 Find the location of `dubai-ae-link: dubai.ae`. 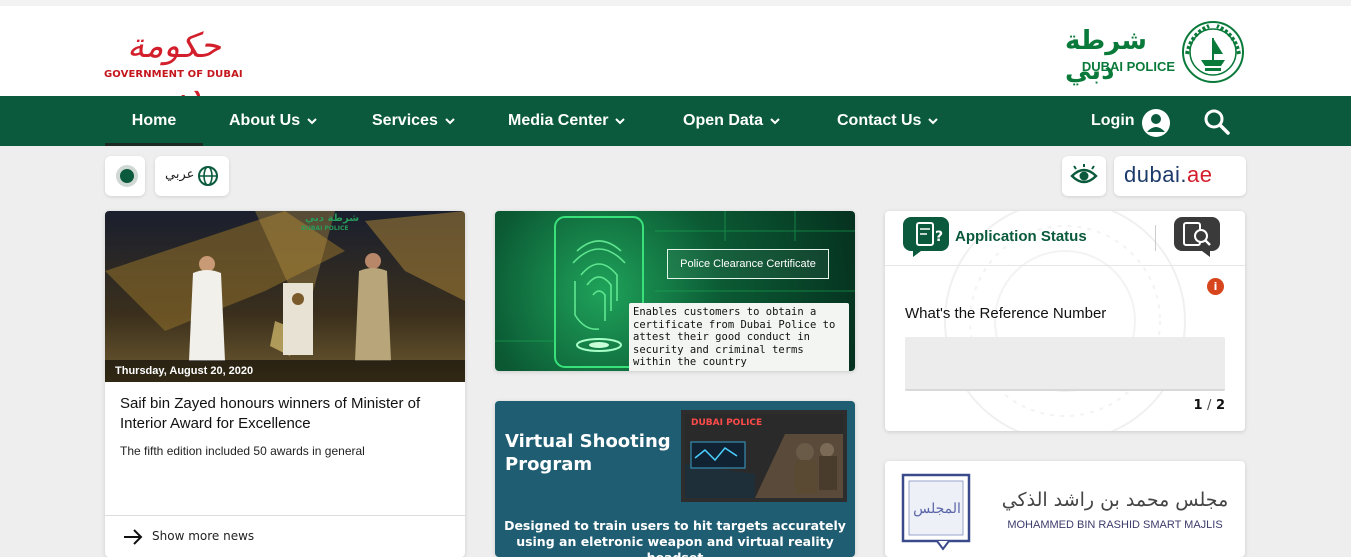

dubai-ae-link: dubai.ae is located at coordinates (1180, 176).